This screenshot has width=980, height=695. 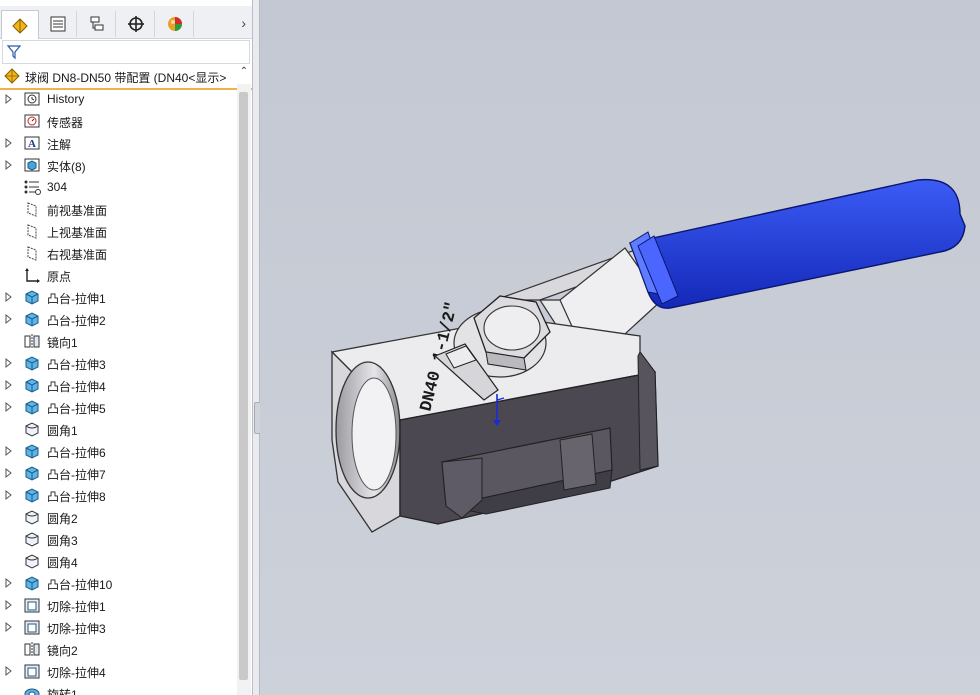 I want to click on tree-node-label: History, so click(x=66, y=99).